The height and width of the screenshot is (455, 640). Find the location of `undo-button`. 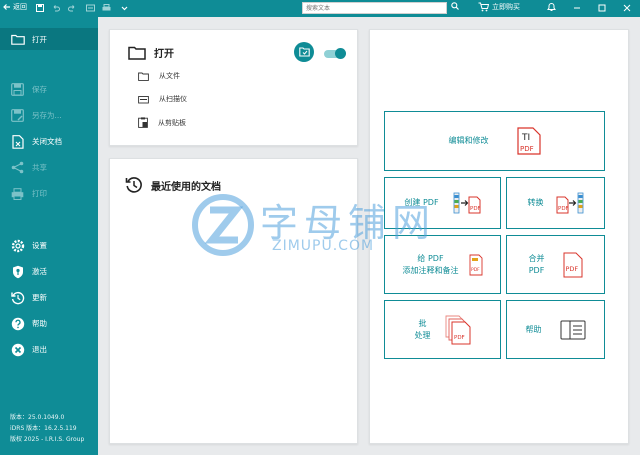

undo-button is located at coordinates (56, 8).